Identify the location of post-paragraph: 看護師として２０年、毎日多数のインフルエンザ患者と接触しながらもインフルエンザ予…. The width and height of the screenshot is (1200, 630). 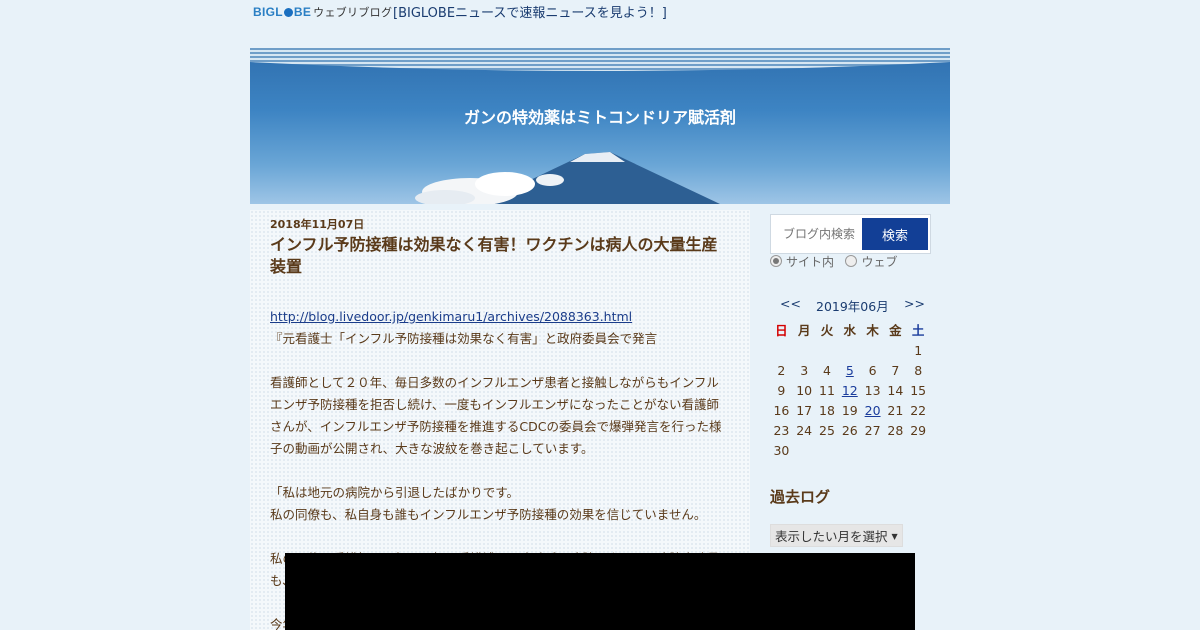
(496, 415).